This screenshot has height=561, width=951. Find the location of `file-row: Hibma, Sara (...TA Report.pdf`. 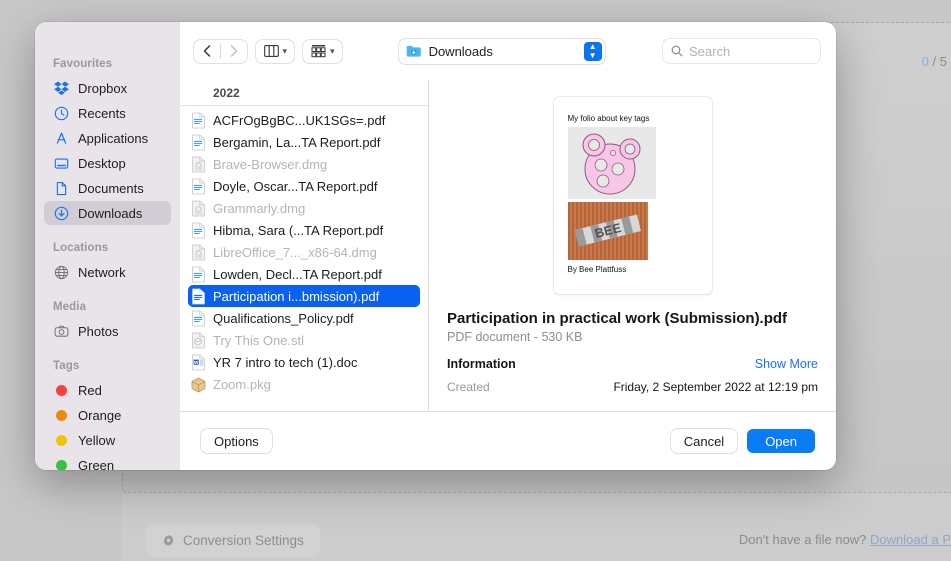

file-row: Hibma, Sara (...TA Report.pdf is located at coordinates (304, 230).